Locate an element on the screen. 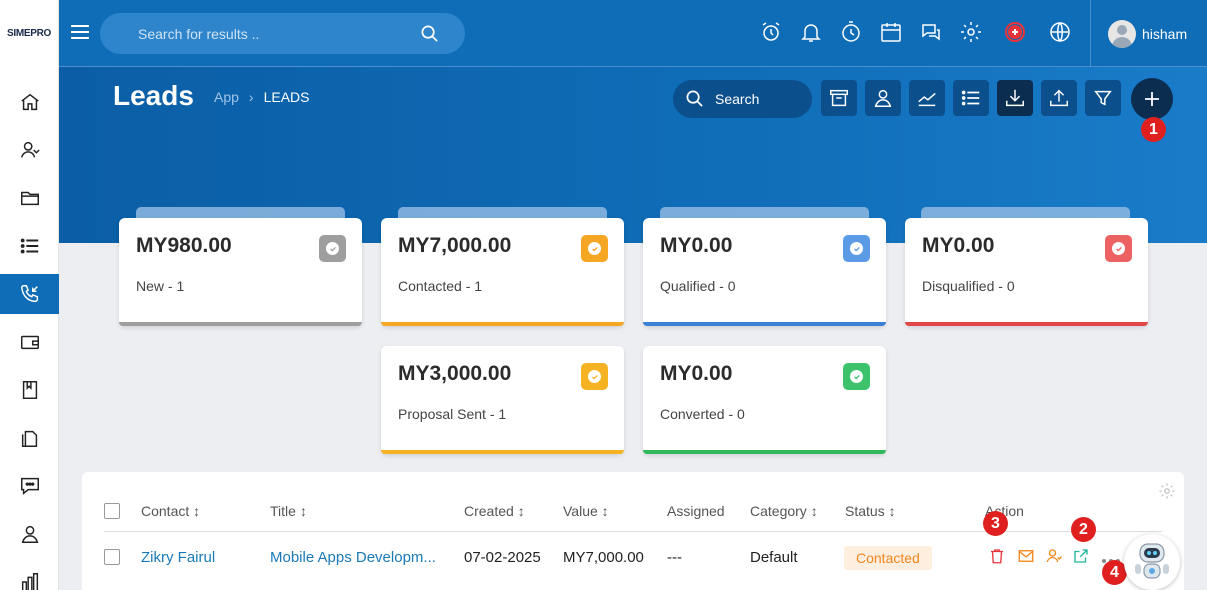 The height and width of the screenshot is (590, 1207). globe-icon is located at coordinates (1060, 32).